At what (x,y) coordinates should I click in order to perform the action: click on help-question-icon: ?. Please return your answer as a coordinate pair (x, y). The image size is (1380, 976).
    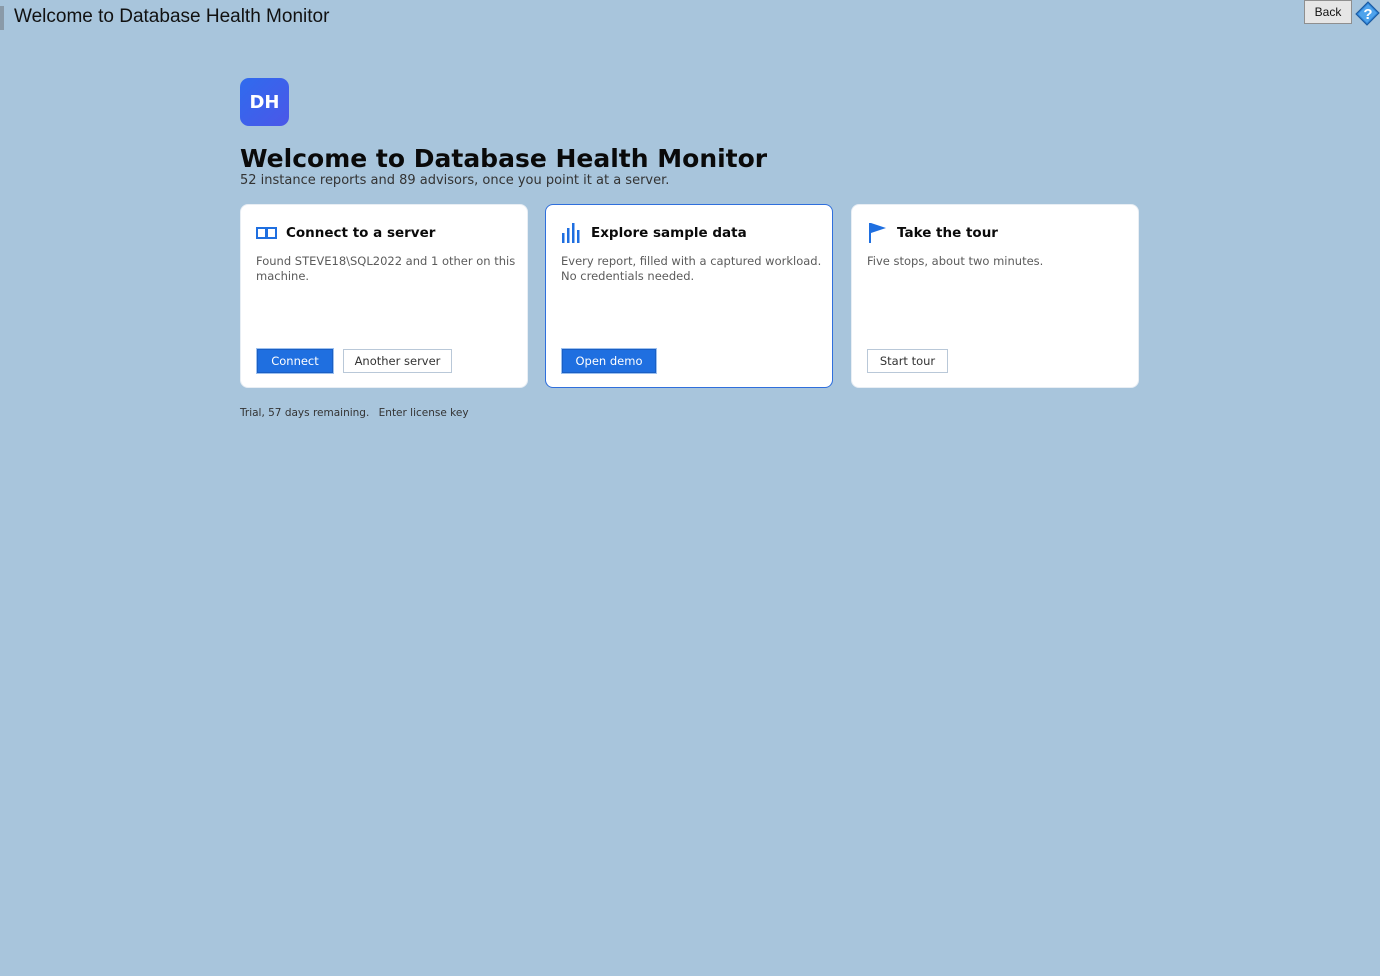
    Looking at the image, I should click on (1367, 13).